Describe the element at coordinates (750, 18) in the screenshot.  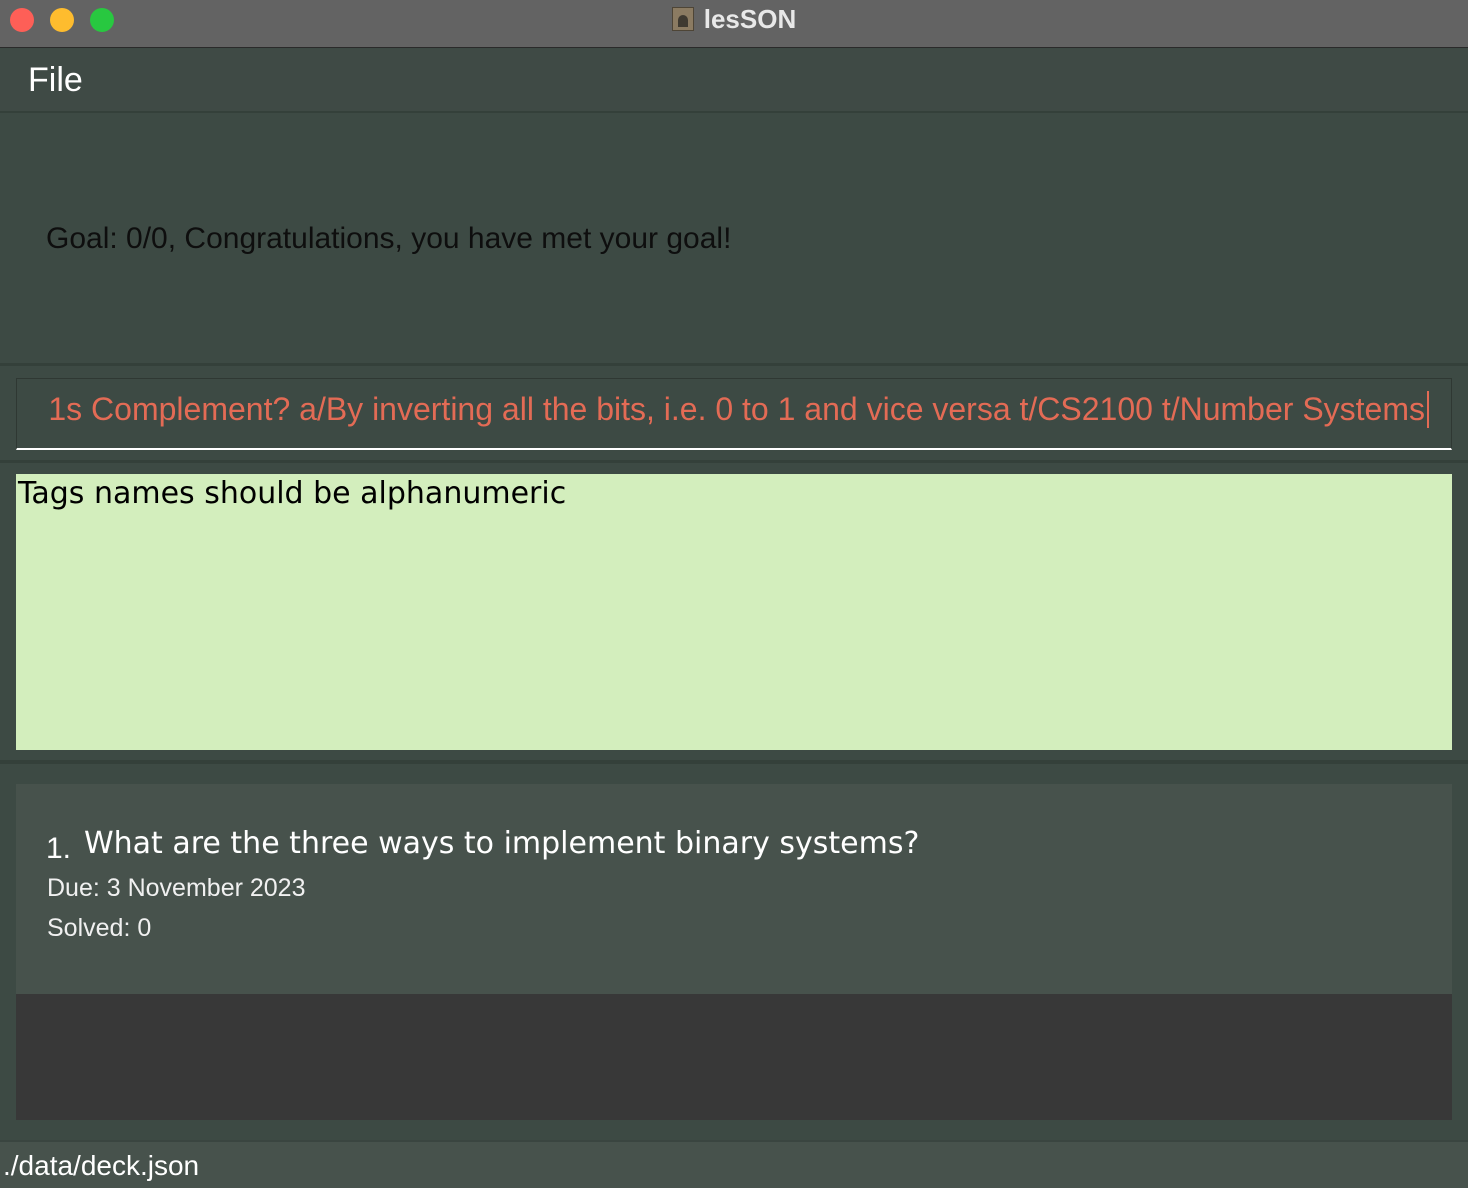
I see `window-title: lesSON` at that location.